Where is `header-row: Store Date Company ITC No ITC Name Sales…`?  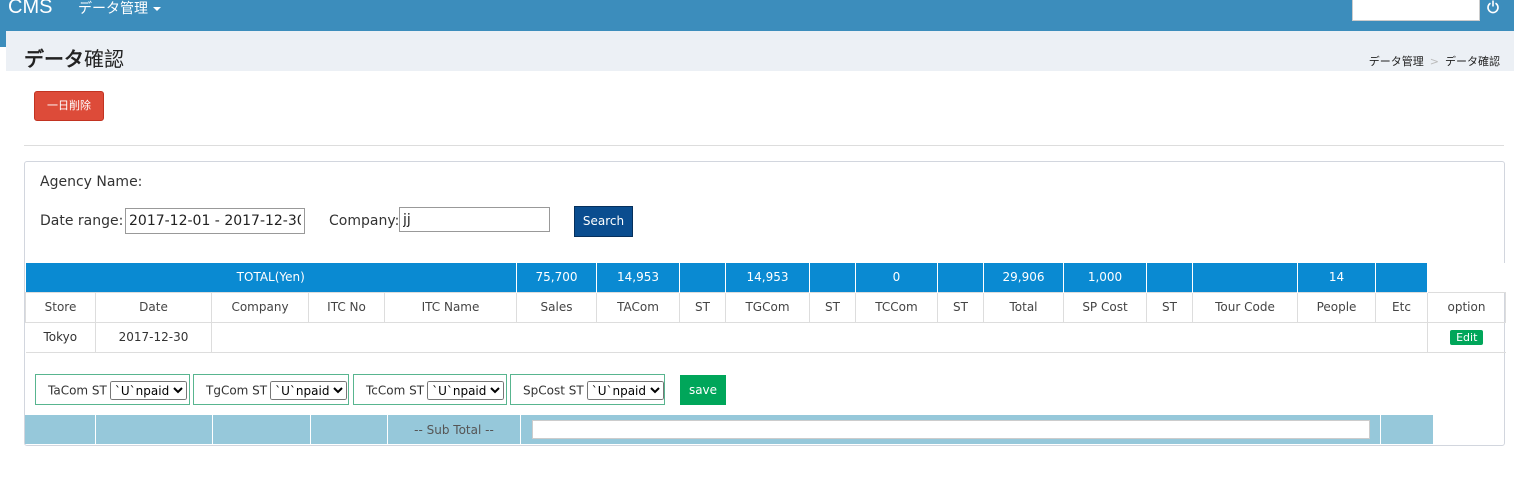 header-row: Store Date Company ITC No ITC Name Sales… is located at coordinates (765, 307).